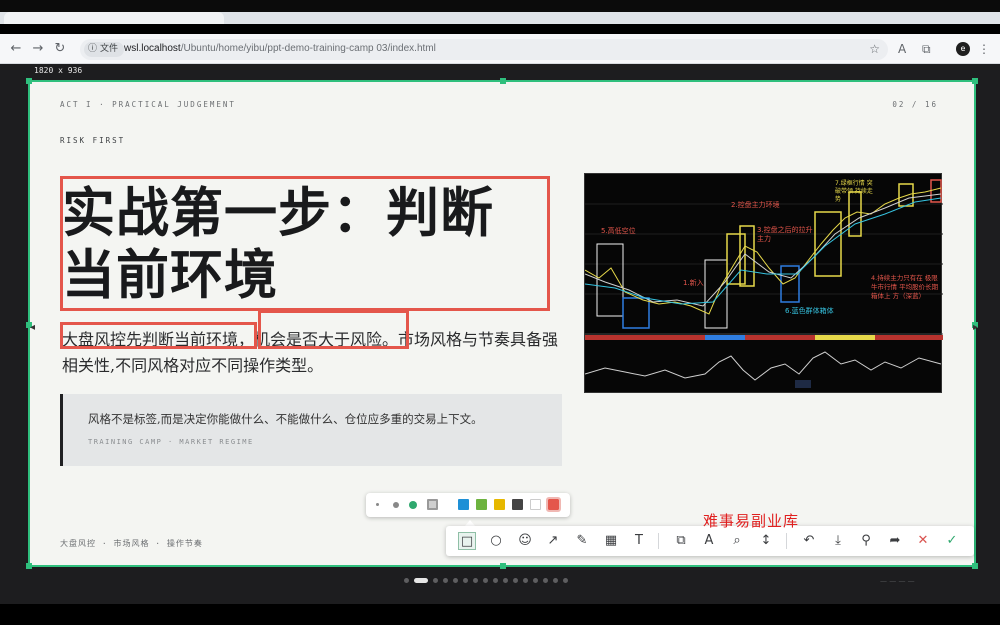 The width and height of the screenshot is (1000, 625). Describe the element at coordinates (618, 231) in the screenshot. I see `chart-label-1: 5.高低空位` at that location.